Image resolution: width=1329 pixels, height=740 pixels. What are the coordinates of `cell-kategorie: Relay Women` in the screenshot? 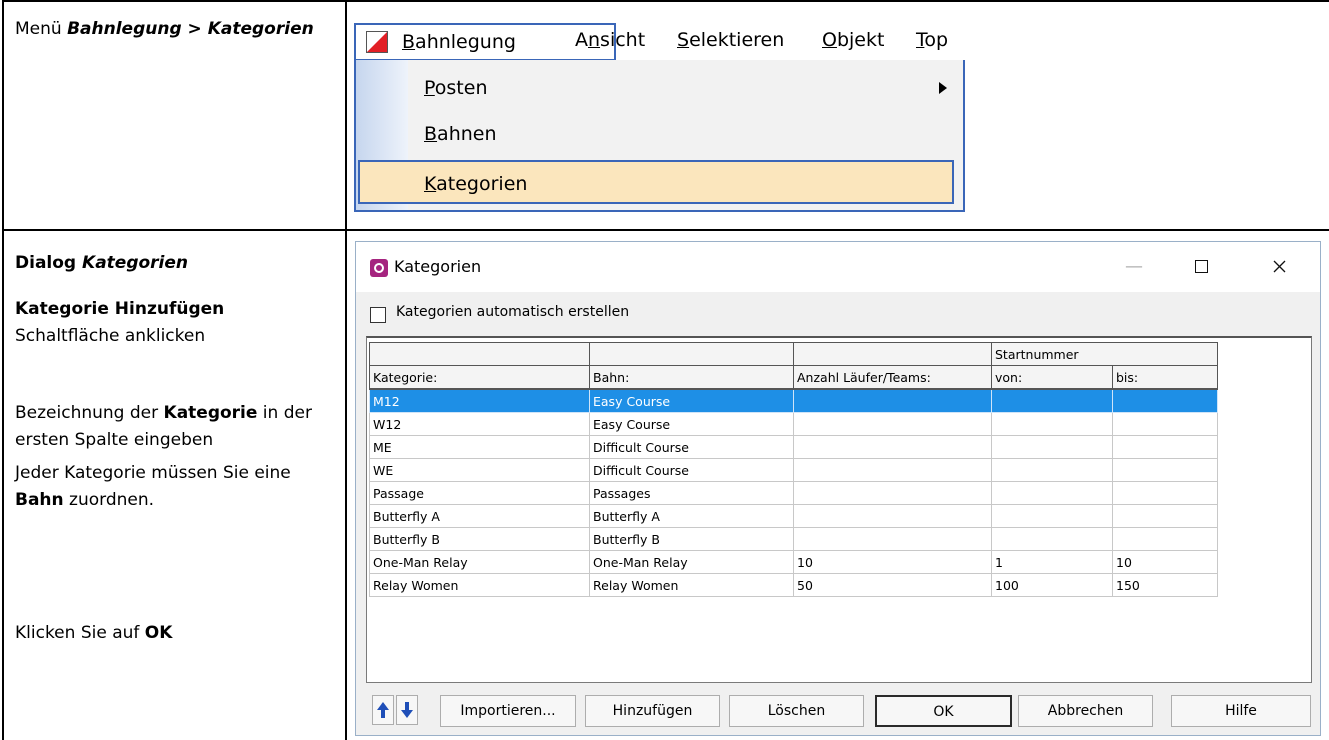 It's located at (479, 585).